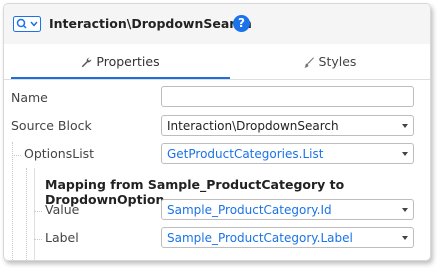 The width and height of the screenshot is (438, 268). I want to click on tab-bar: Properties Styles, so click(217, 62).